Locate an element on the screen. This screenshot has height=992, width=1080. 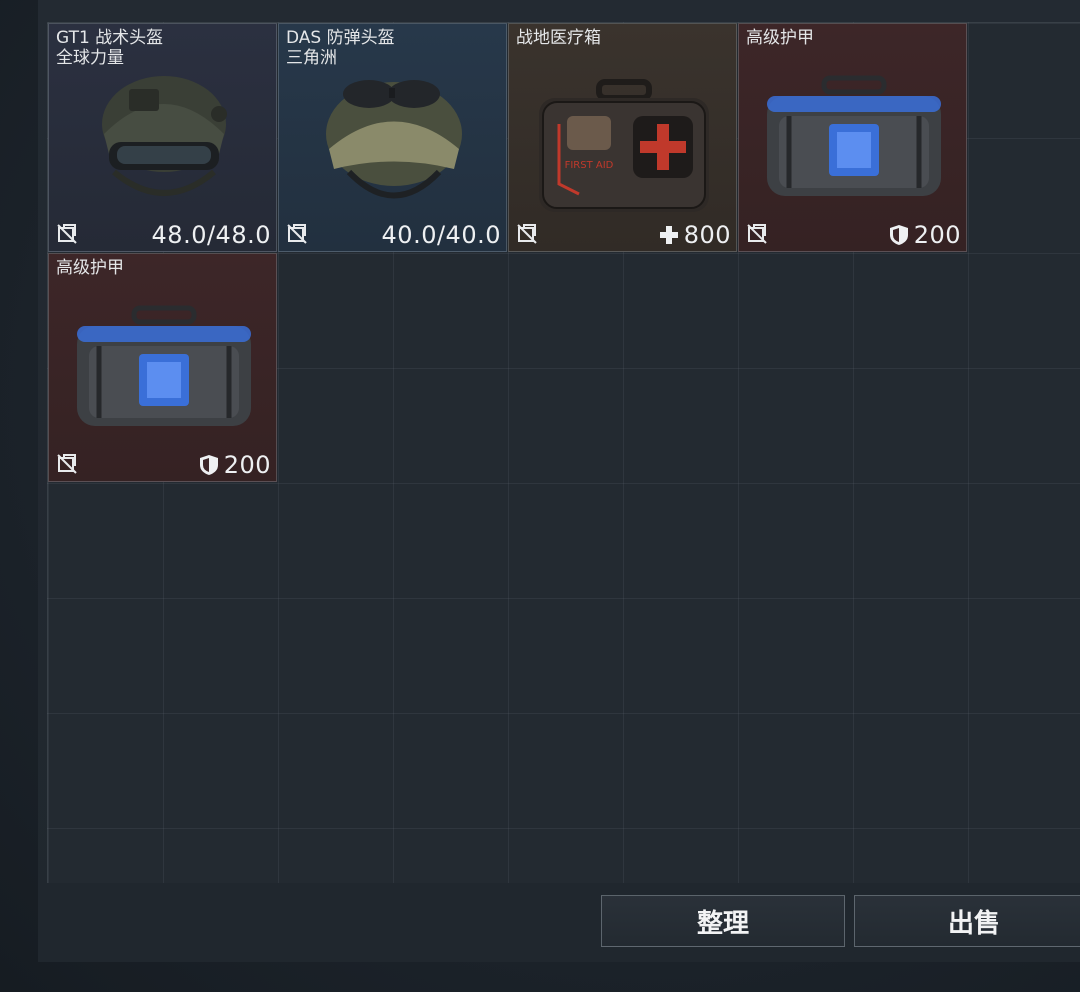
item-name: DAS 防弹头盔 is located at coordinates (340, 38).